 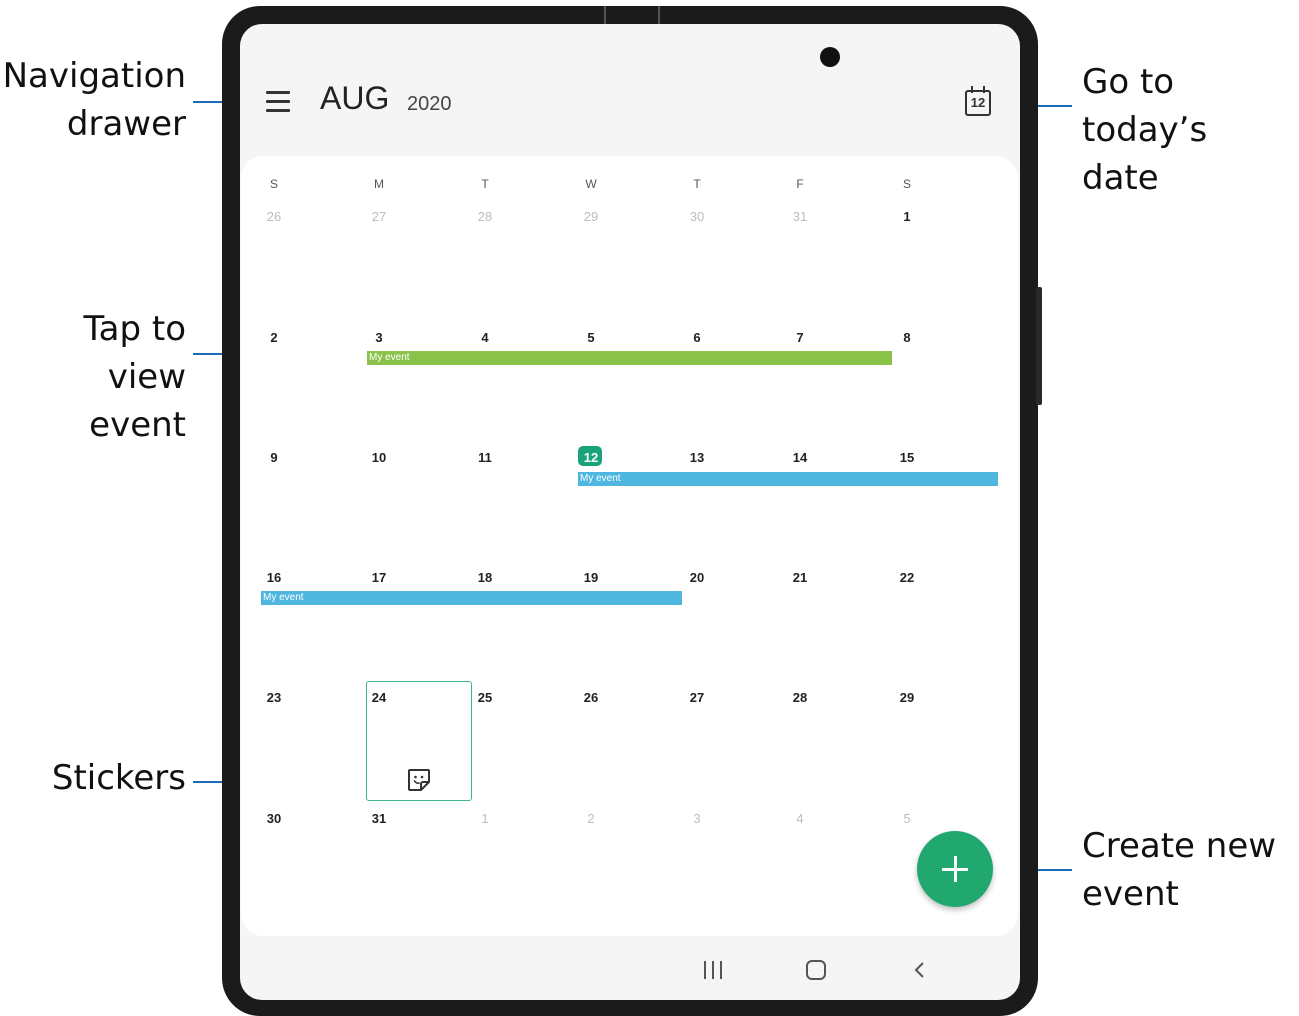 I want to click on day-cell: 29, so click(x=907, y=697).